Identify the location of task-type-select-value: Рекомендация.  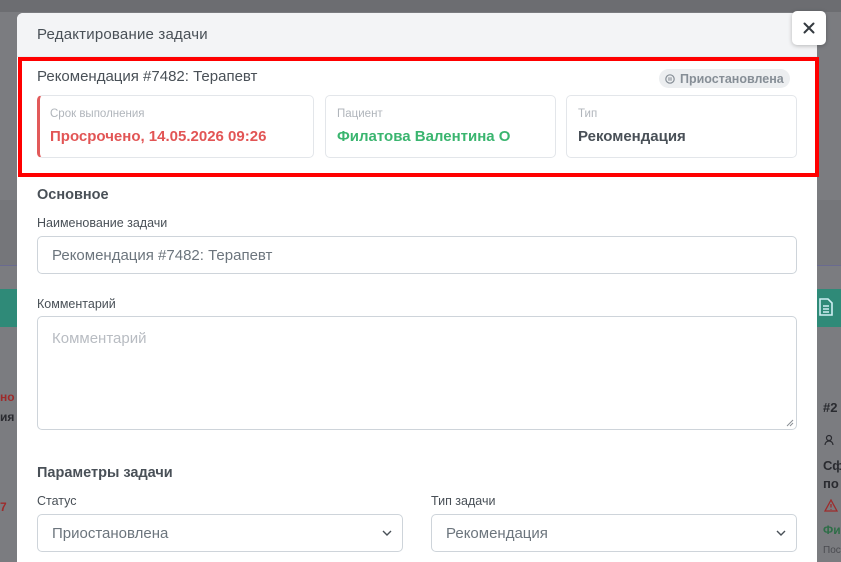
(497, 533).